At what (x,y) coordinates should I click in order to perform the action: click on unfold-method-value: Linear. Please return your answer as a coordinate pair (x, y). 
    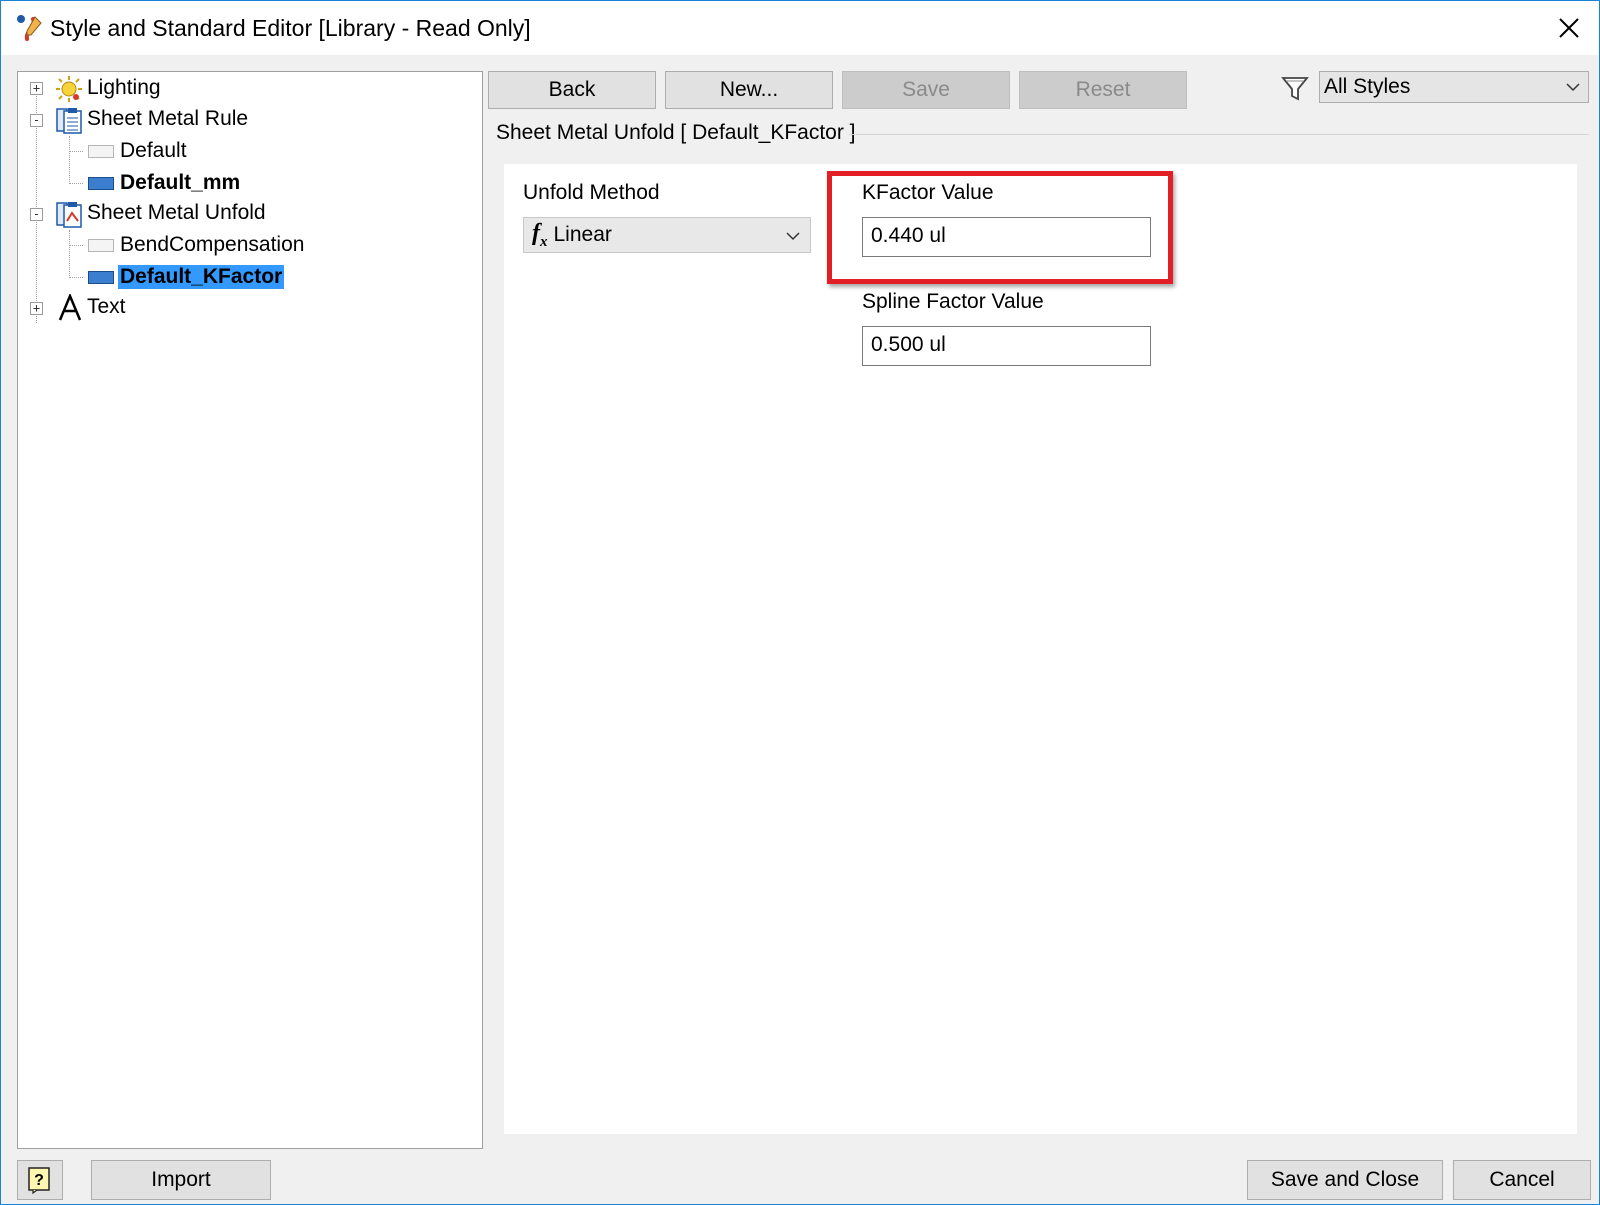
    Looking at the image, I should click on (582, 234).